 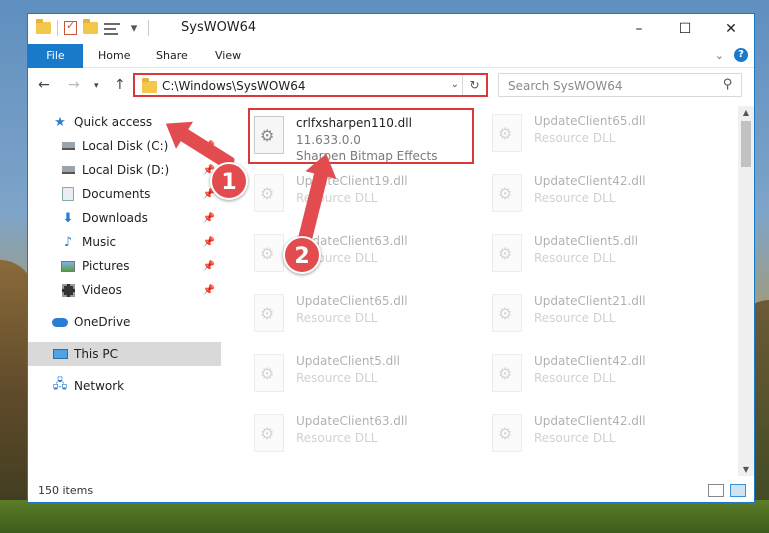 I want to click on tab-home: Home, so click(x=114, y=56).